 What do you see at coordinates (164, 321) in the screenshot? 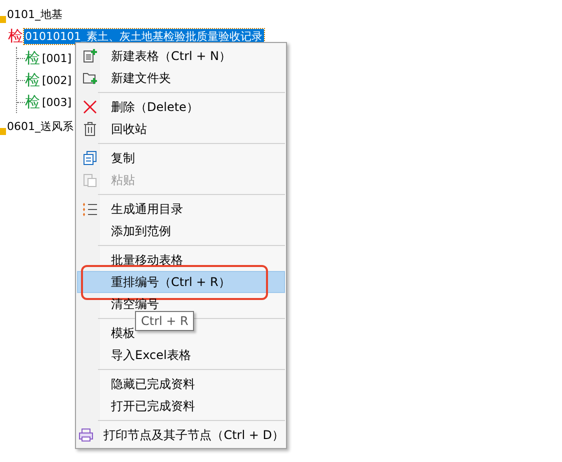
I see `tooltip: Ctrl + R` at bounding box center [164, 321].